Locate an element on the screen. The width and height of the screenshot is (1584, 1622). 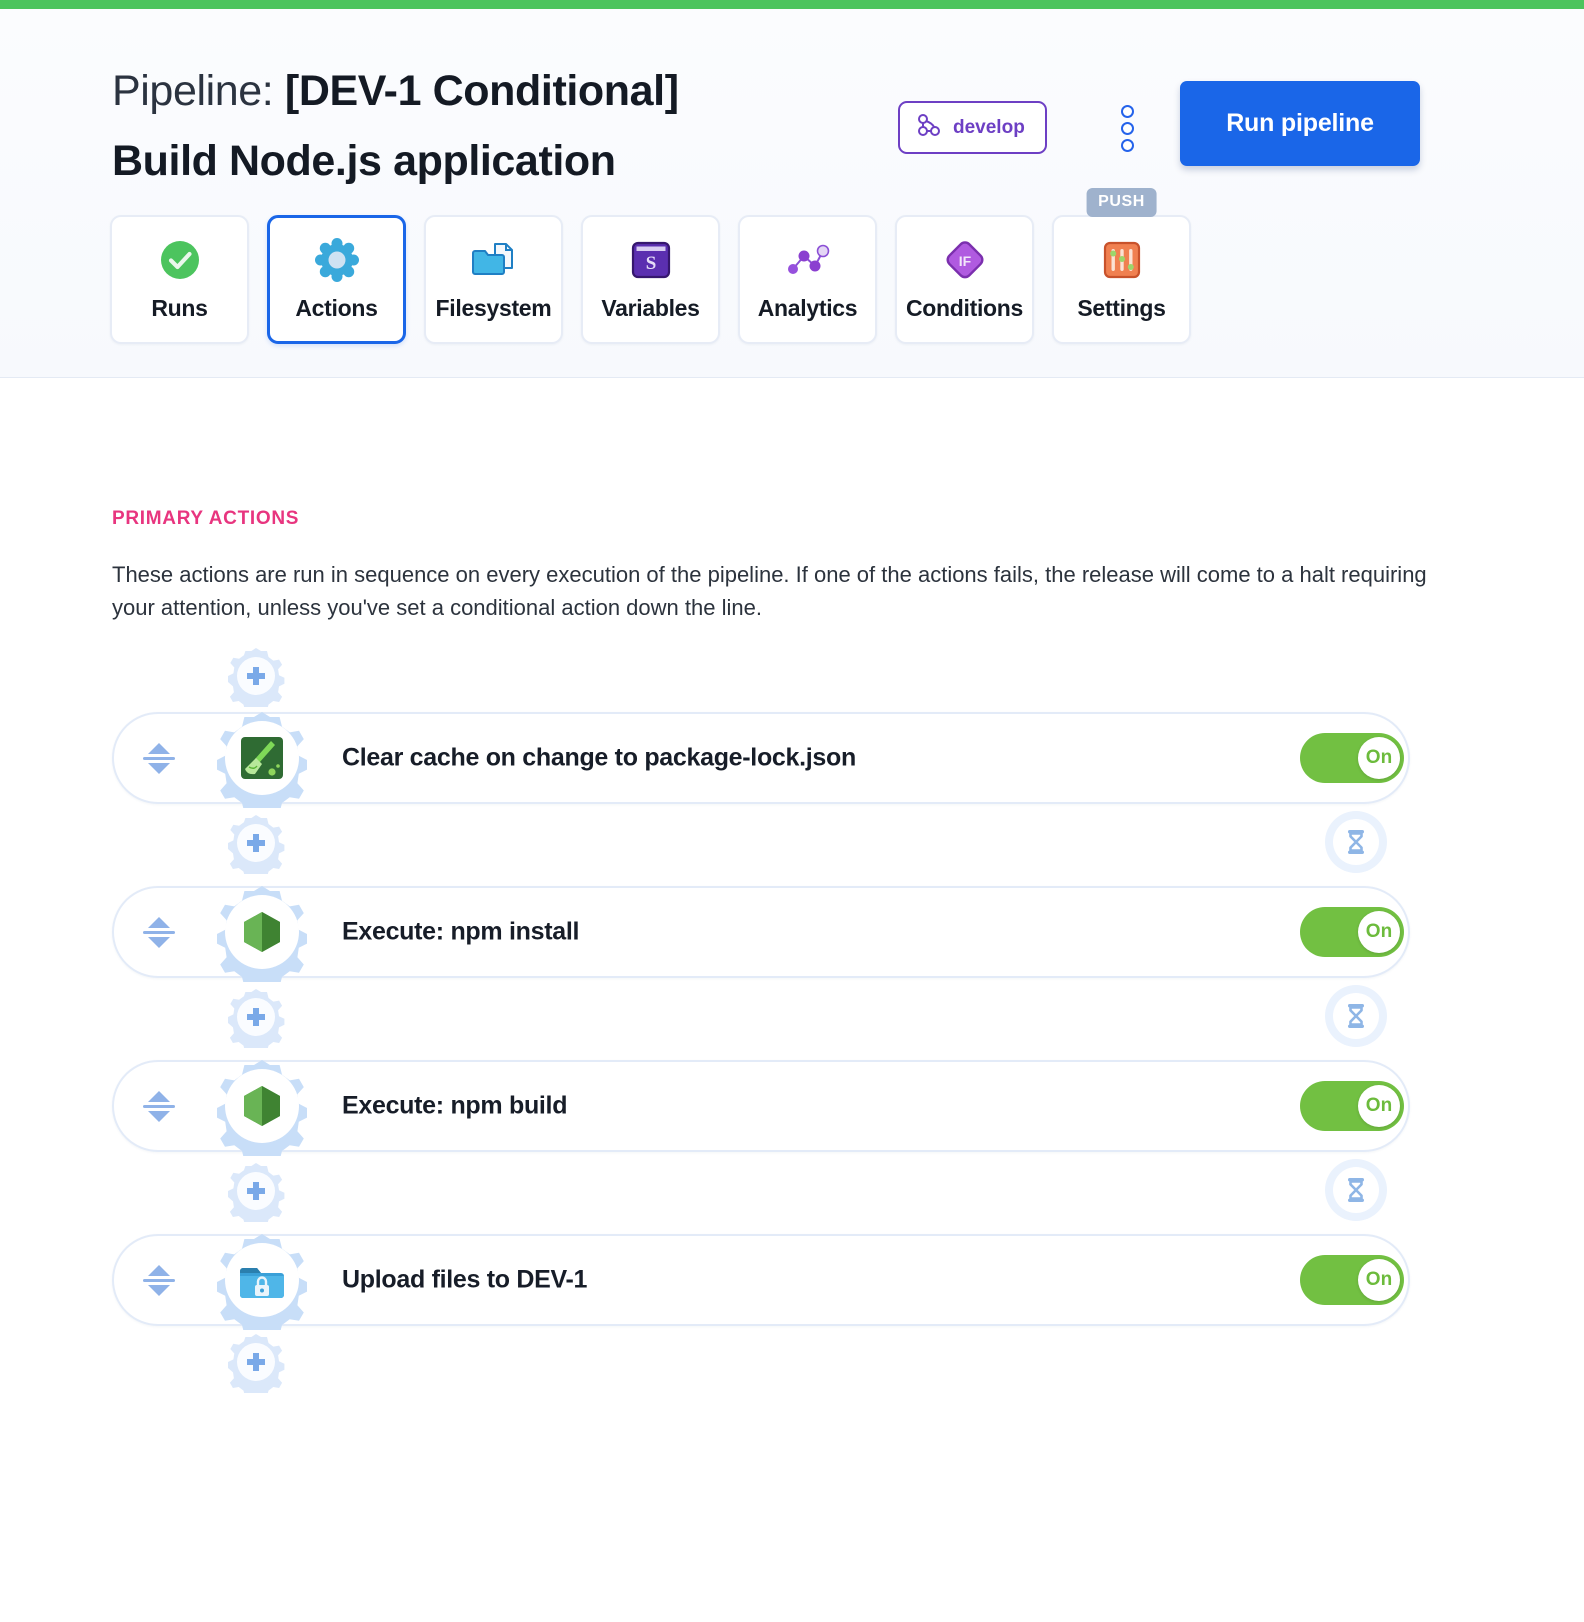
if-diamond-icon: IF is located at coordinates (965, 260).